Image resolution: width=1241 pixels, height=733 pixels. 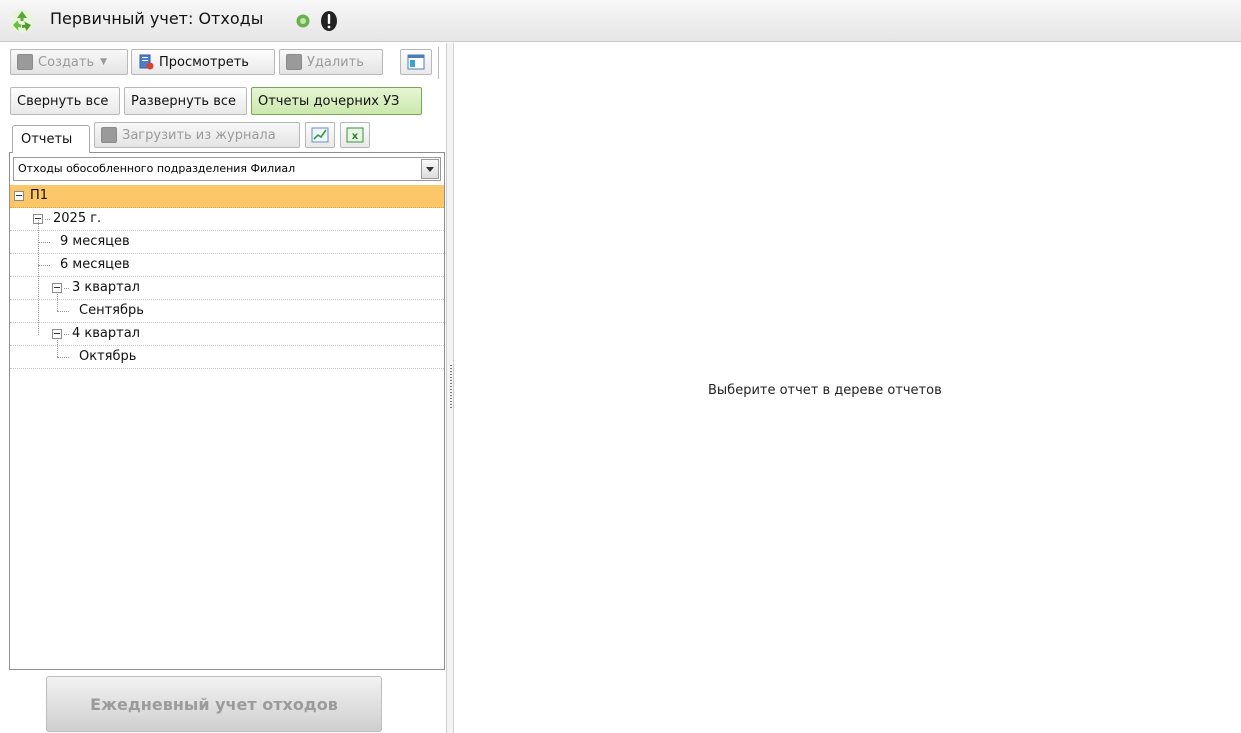 I want to click on tree-node-q3: 3 квартал, so click(x=227, y=288).